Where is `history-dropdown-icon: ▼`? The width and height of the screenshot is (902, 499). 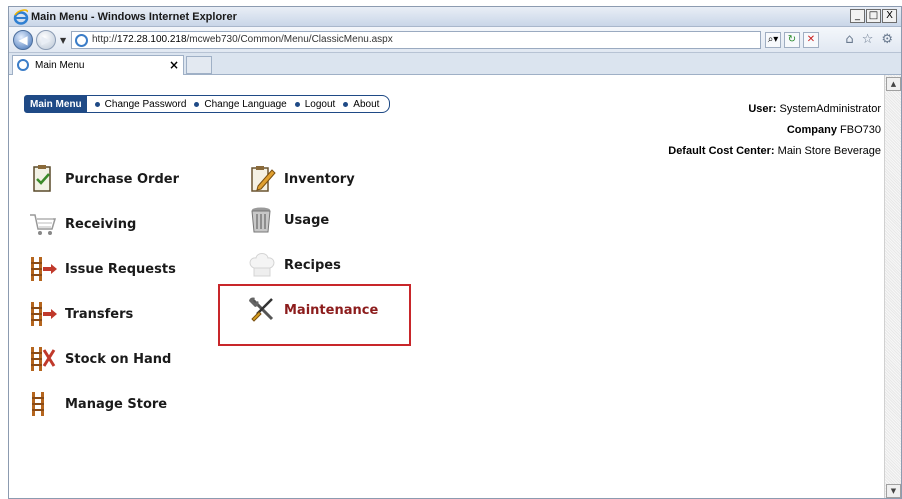
history-dropdown-icon: ▼ is located at coordinates (63, 40).